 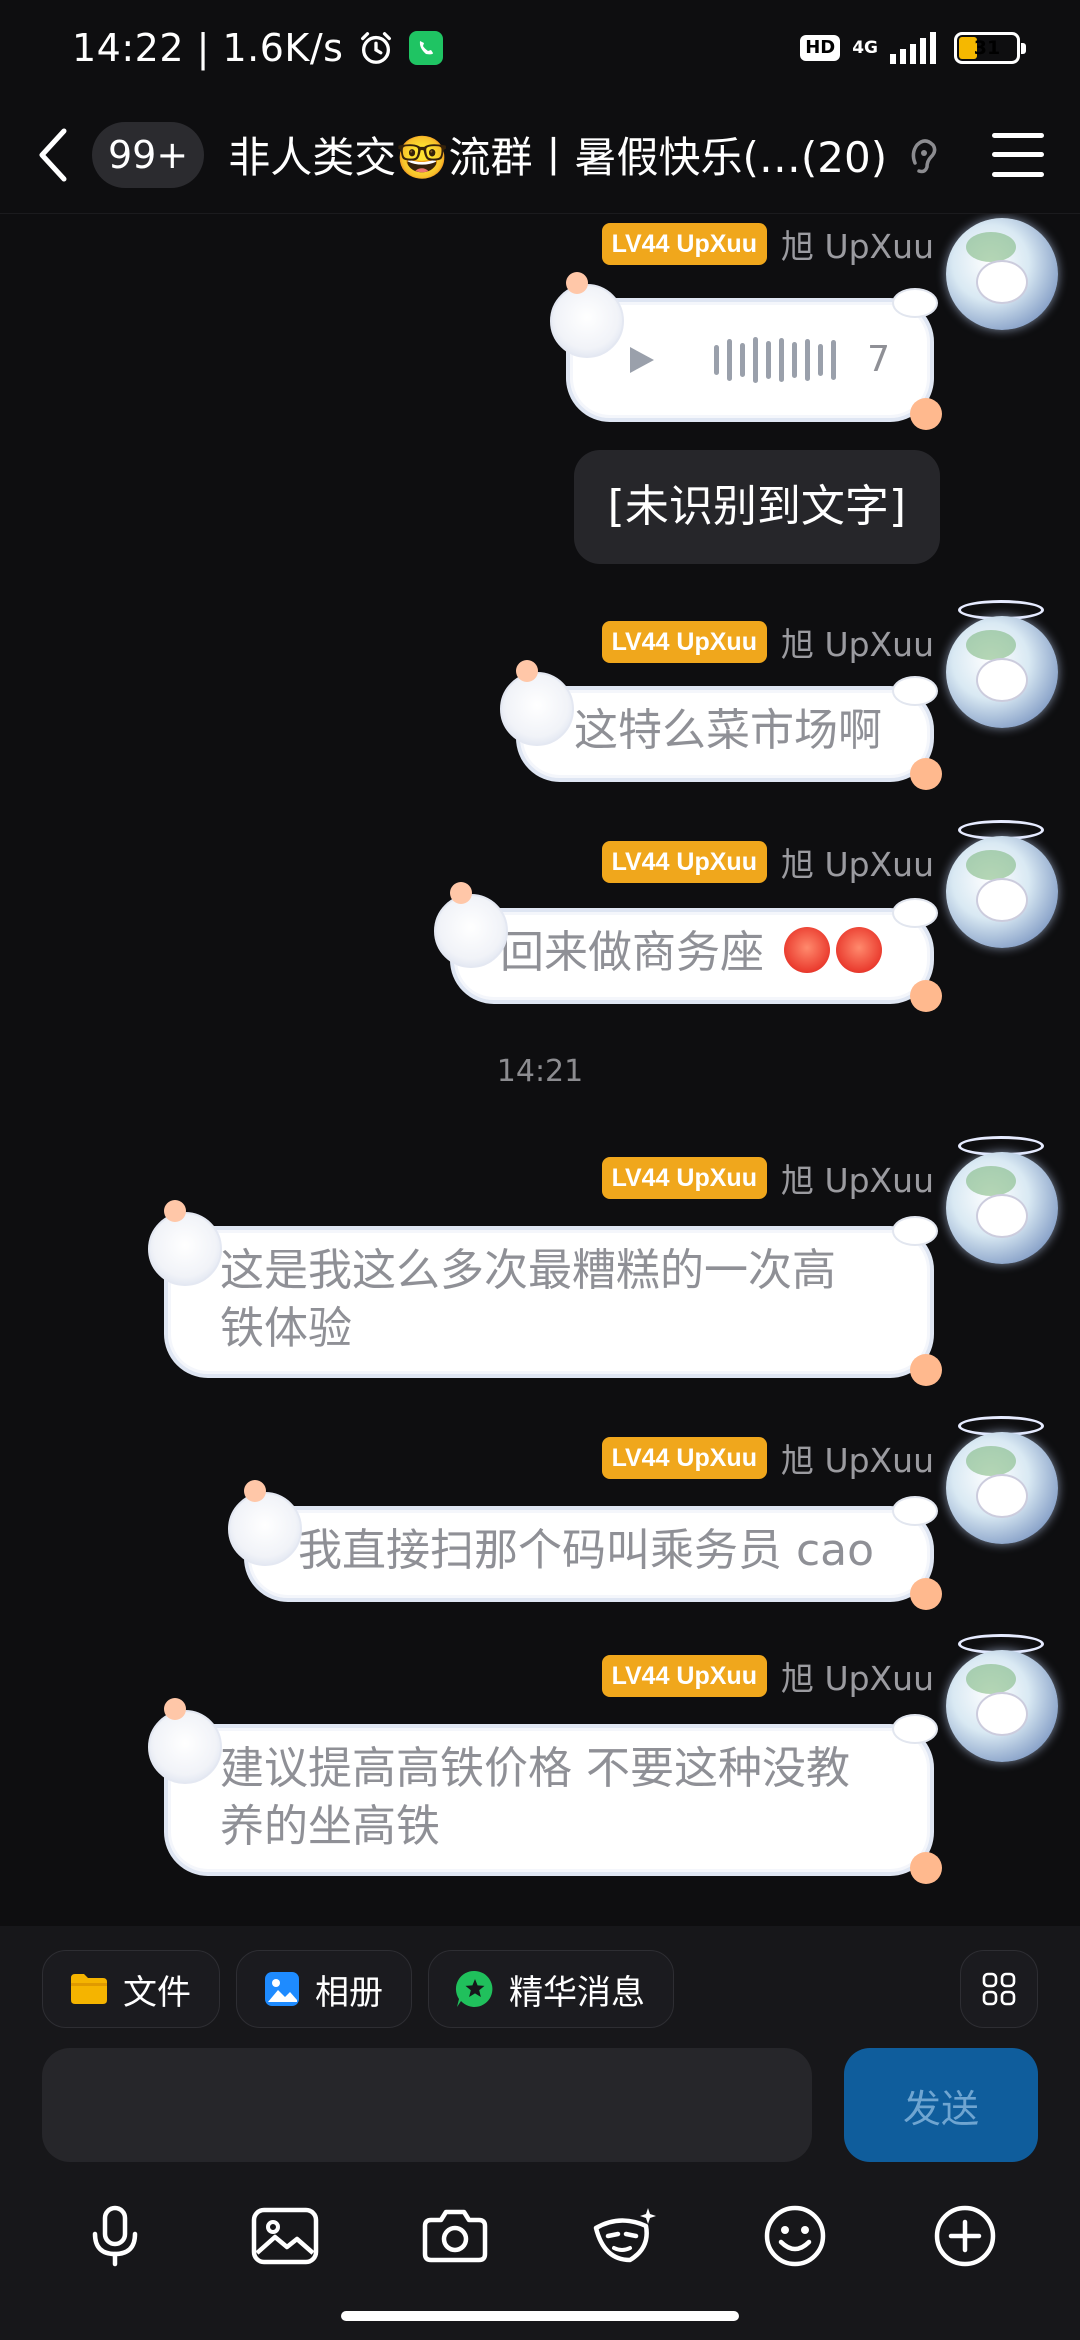 I want to click on battery-icon: 31, so click(x=990, y=48).